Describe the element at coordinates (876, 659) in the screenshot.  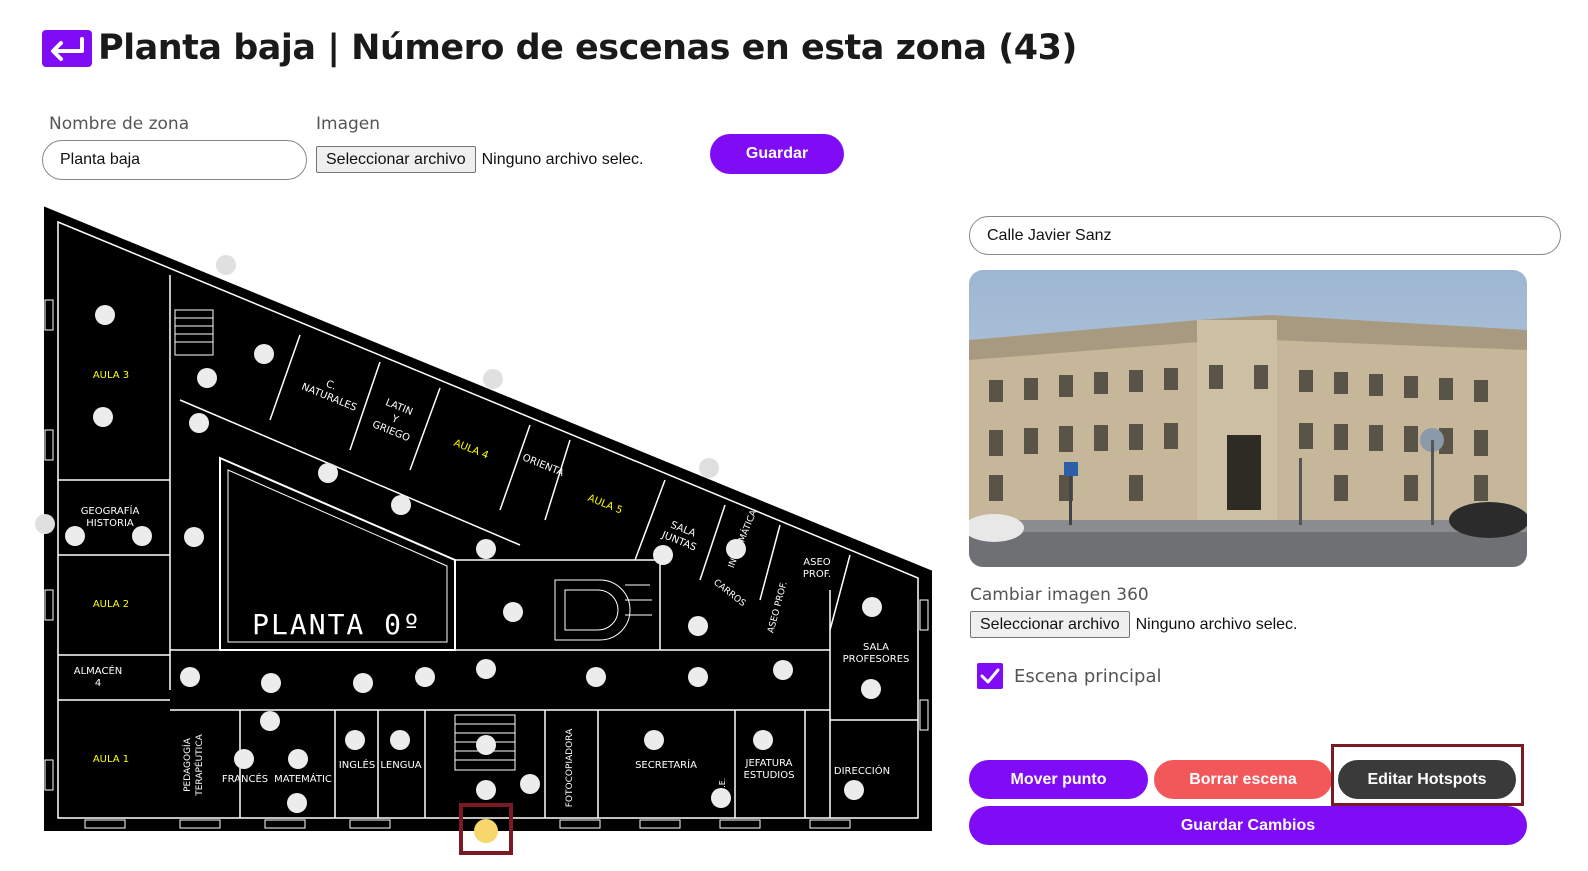
I see `room-label-sala-profesores-2: PROFESORES` at that location.